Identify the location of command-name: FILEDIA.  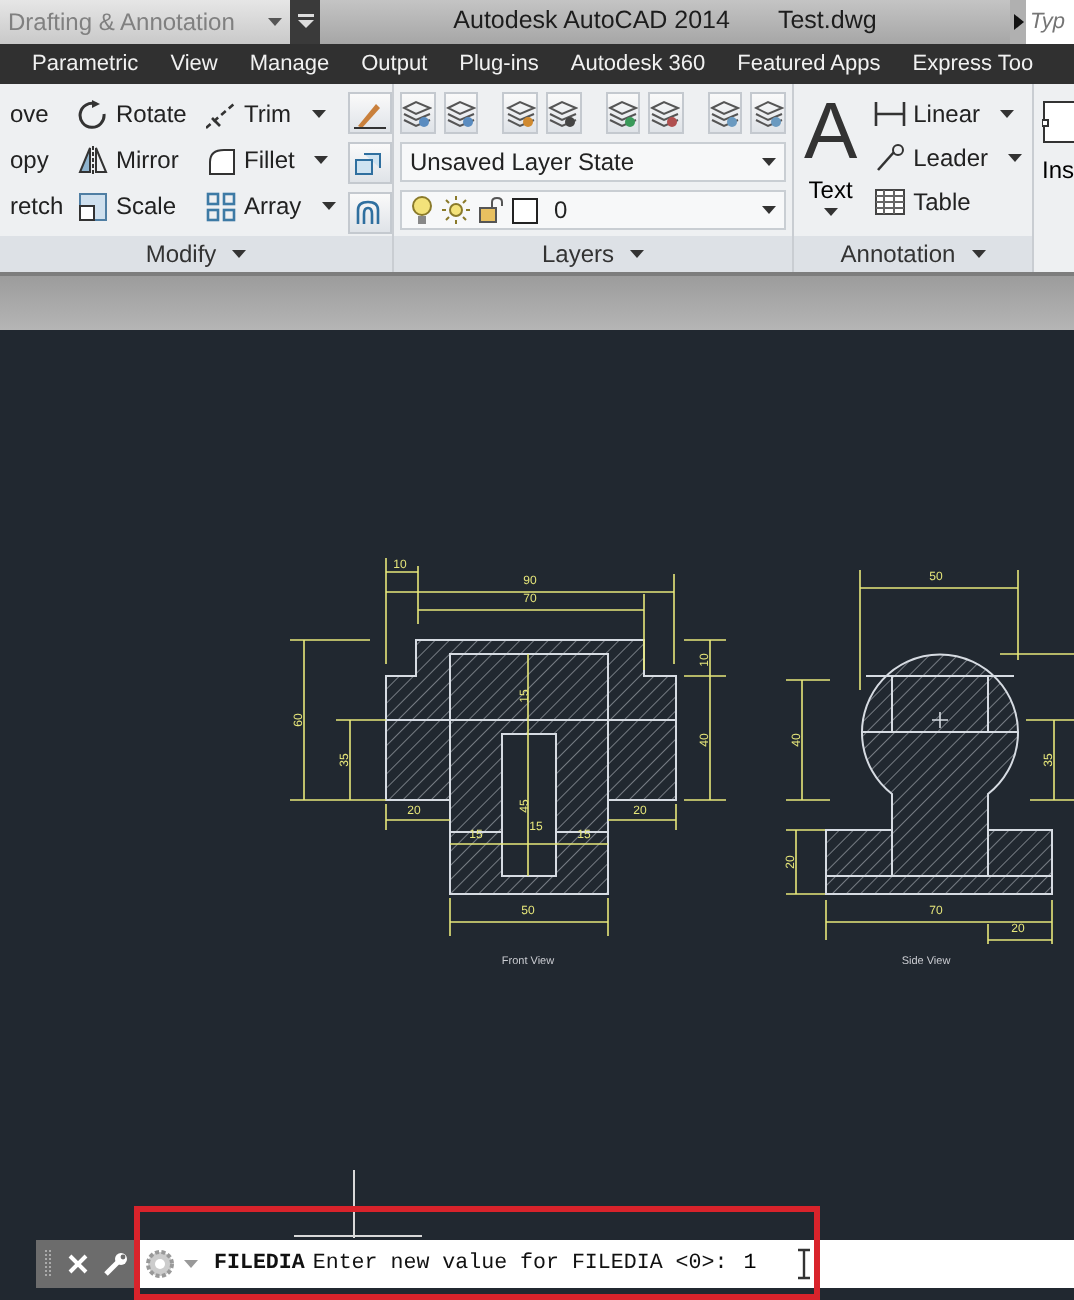
(259, 1264).